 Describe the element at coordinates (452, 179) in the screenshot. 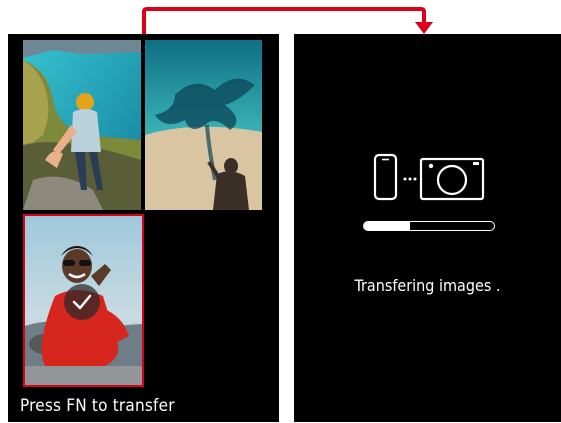

I see `camera-icon` at that location.